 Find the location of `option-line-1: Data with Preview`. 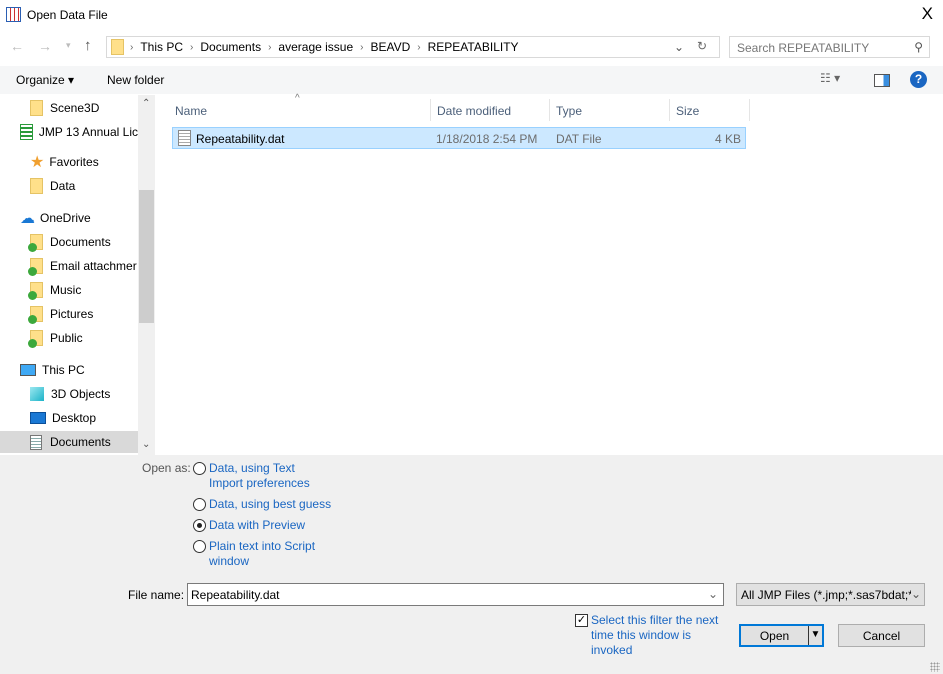

option-line-1: Data with Preview is located at coordinates (257, 525).